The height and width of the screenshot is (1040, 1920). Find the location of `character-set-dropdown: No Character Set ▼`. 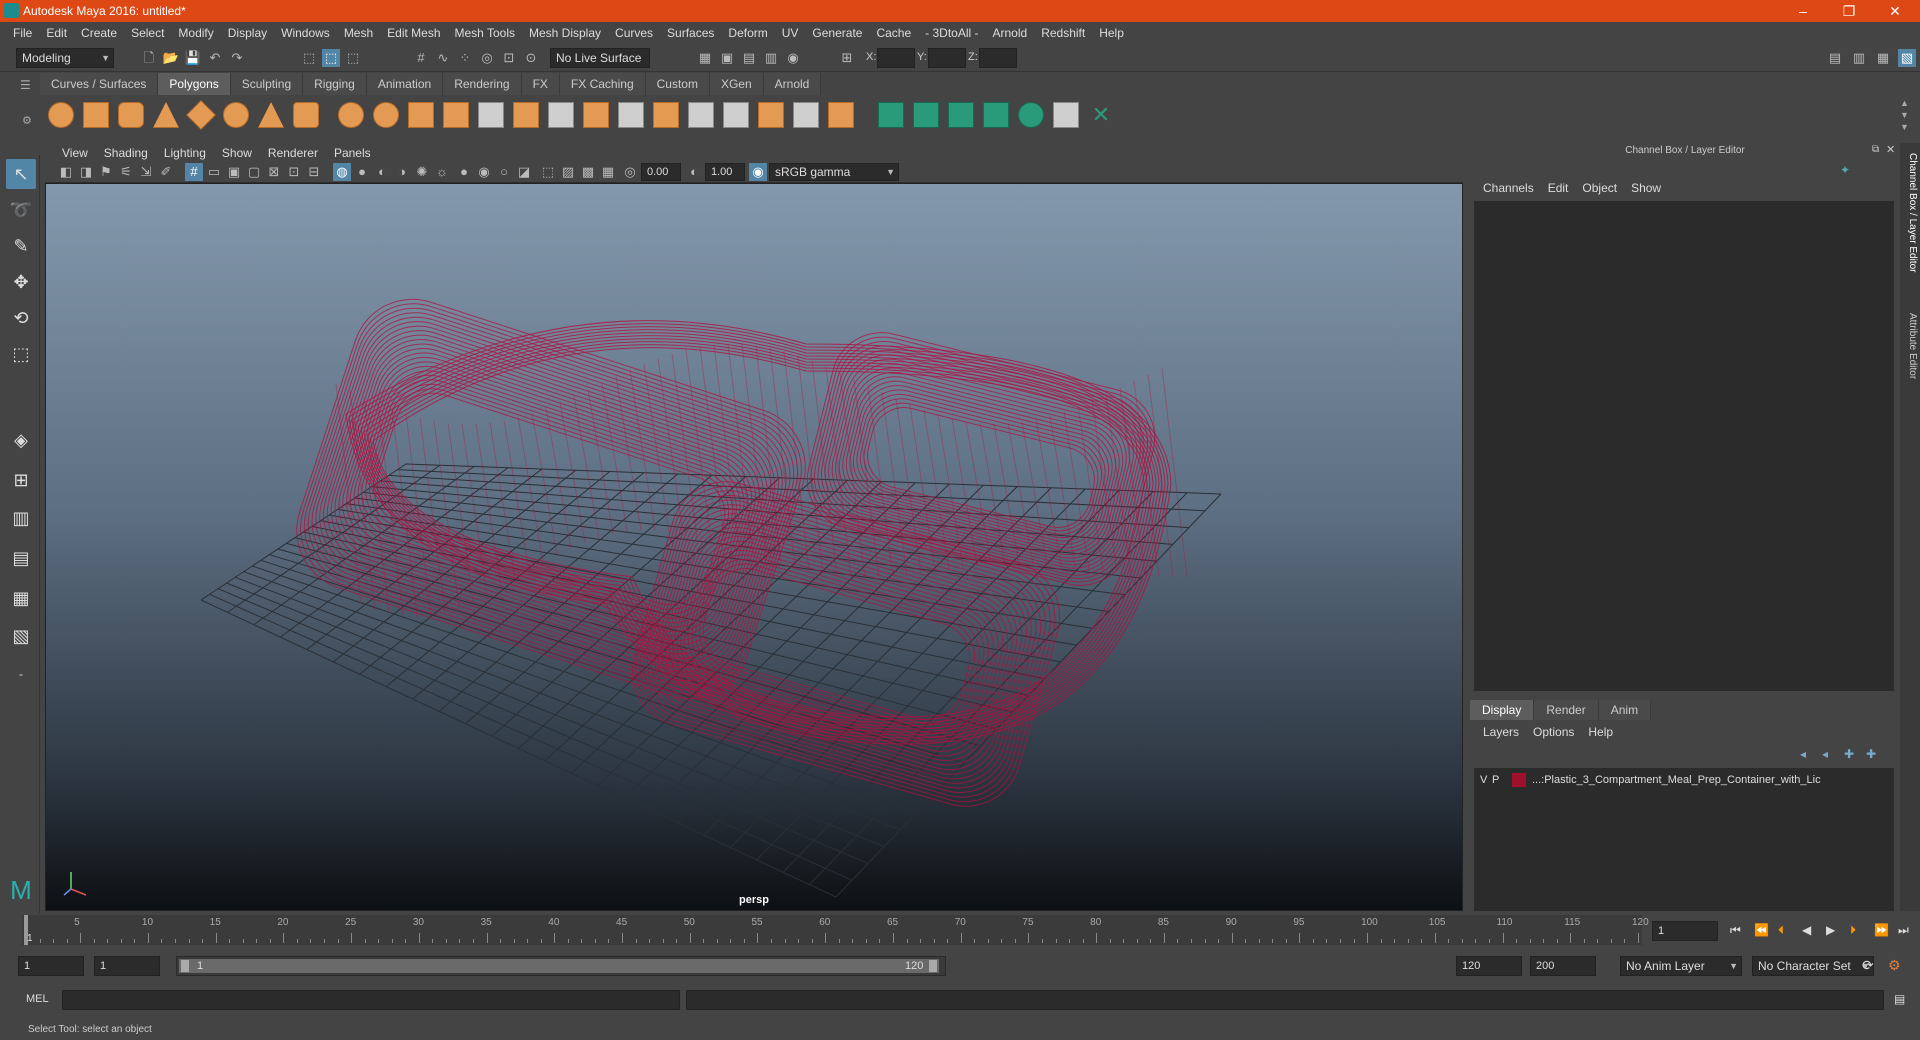

character-set-dropdown: No Character Set ▼ is located at coordinates (1813, 966).